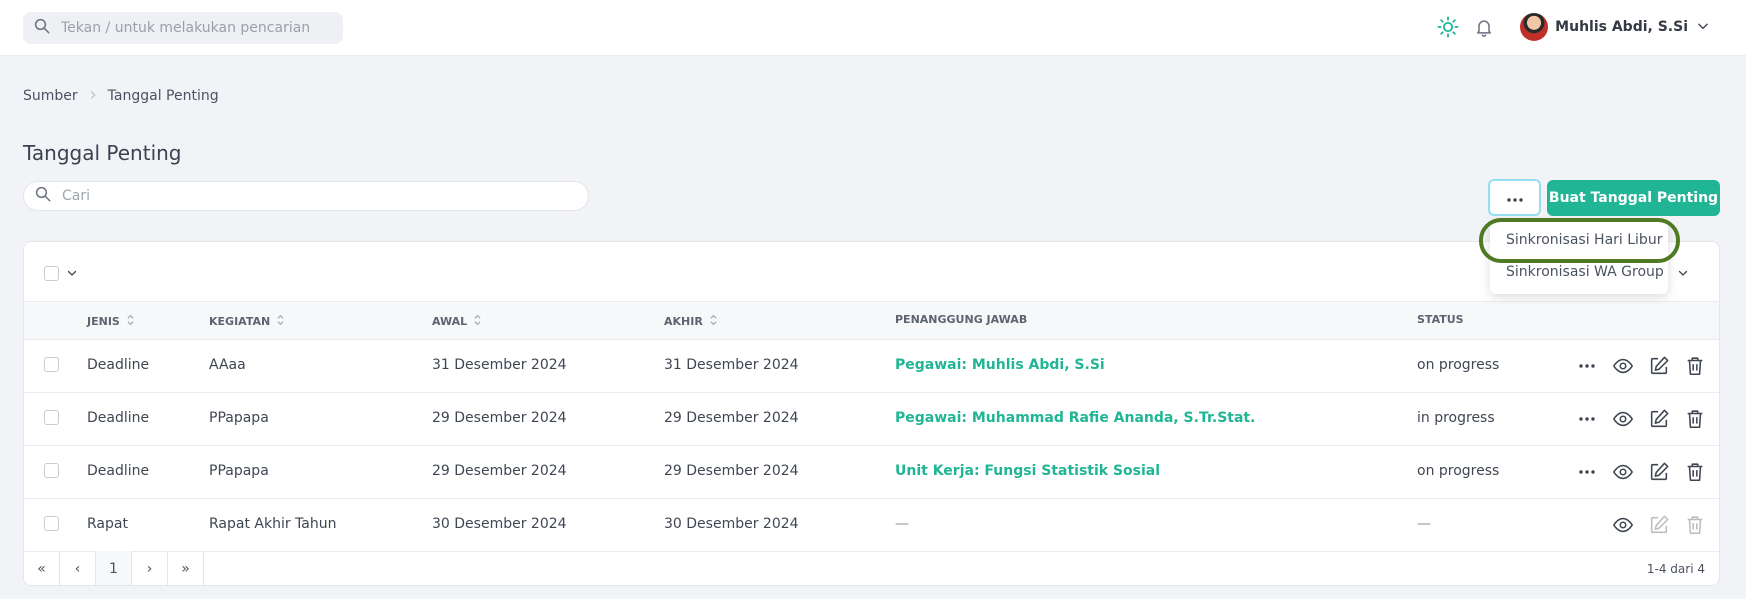  I want to click on column-label: STATUS, so click(1440, 319).